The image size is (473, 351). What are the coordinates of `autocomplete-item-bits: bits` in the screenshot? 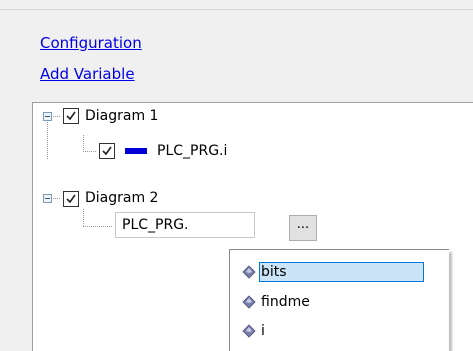 It's located at (340, 272).